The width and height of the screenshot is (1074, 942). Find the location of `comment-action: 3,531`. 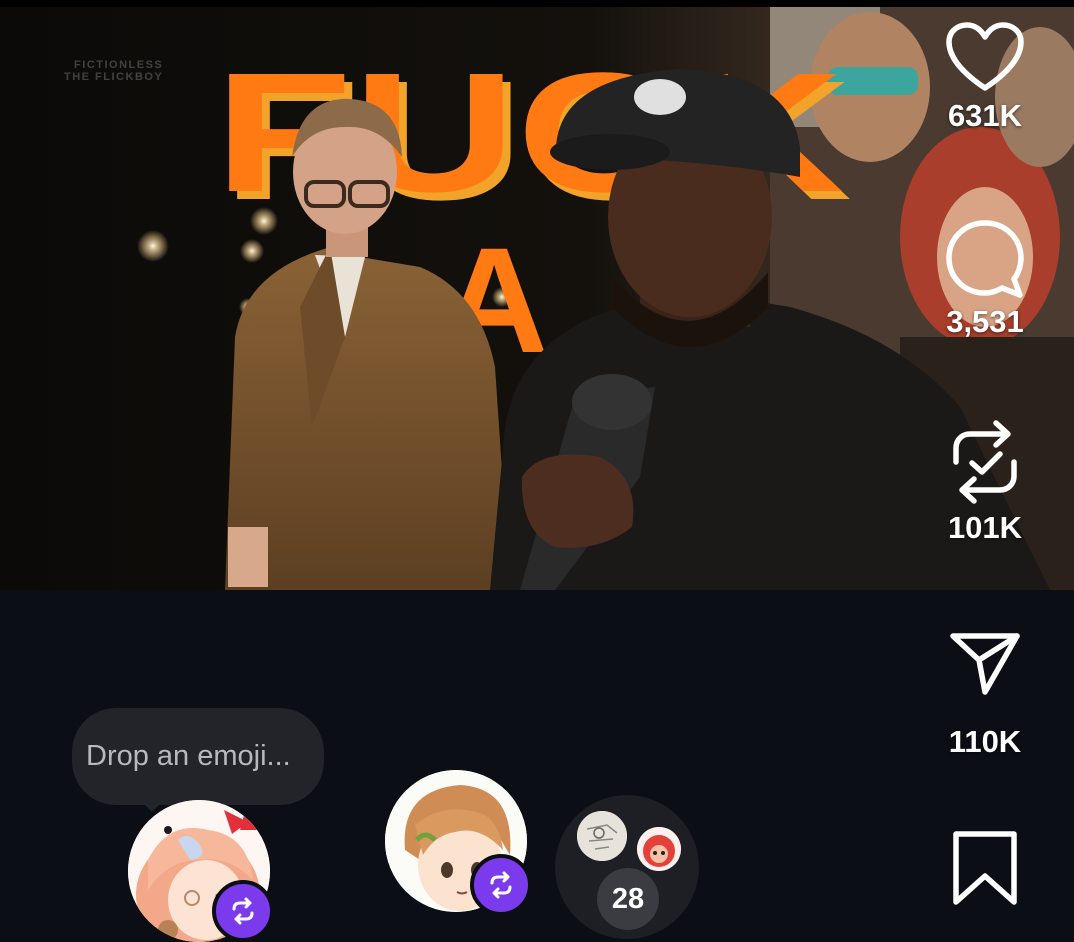

comment-action: 3,531 is located at coordinates (985, 279).